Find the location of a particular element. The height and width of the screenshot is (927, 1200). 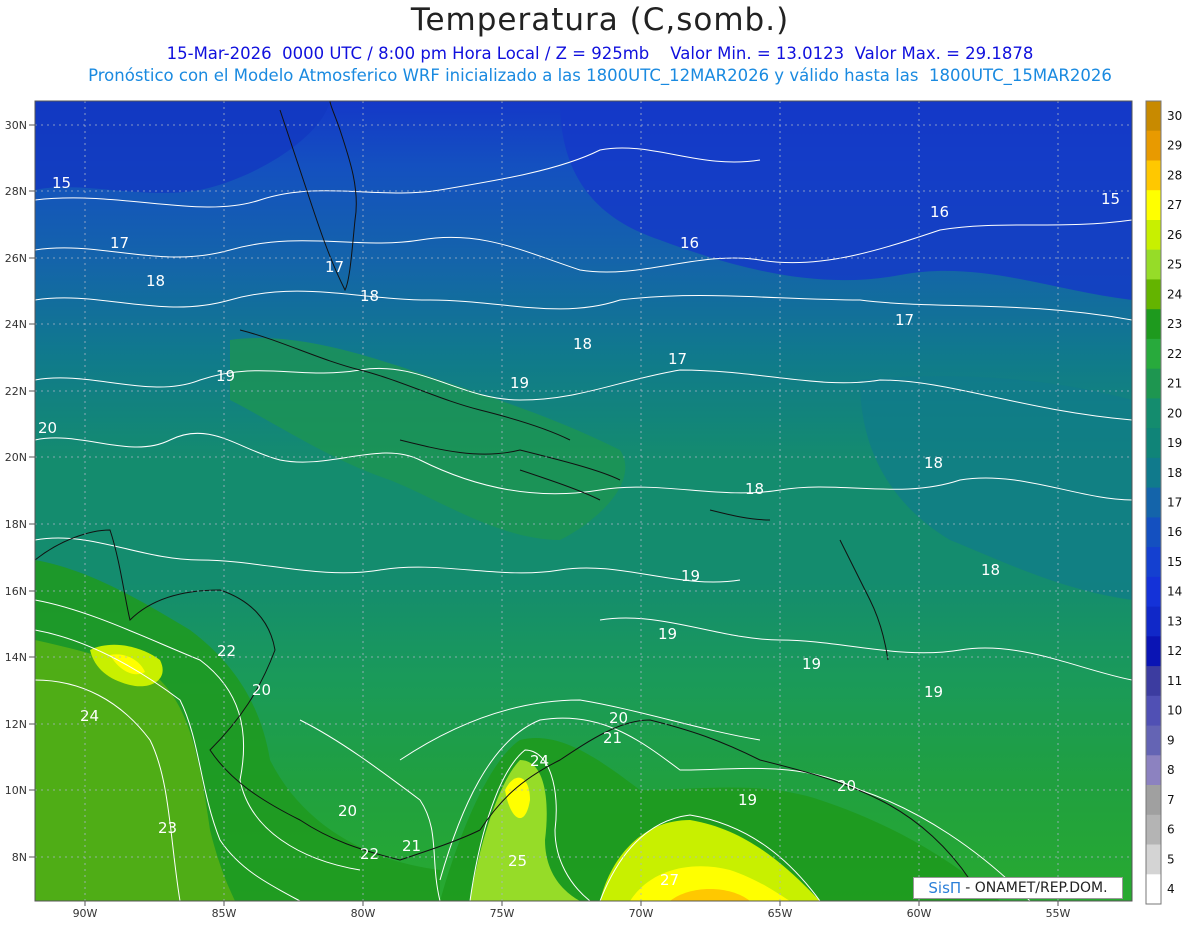

colorbar-label: 13 is located at coordinates (1174, 622).